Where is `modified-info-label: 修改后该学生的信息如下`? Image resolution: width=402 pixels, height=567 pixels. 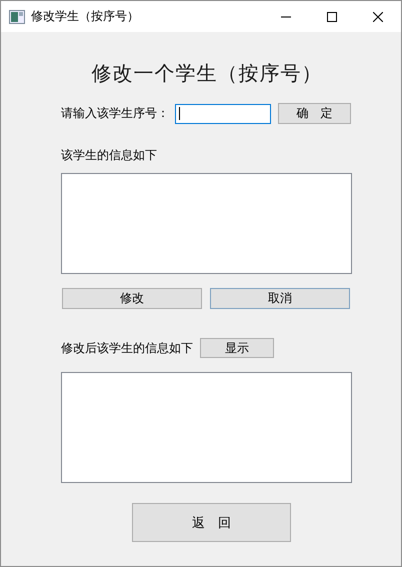
modified-info-label: 修改后该学生的信息如下 is located at coordinates (127, 348).